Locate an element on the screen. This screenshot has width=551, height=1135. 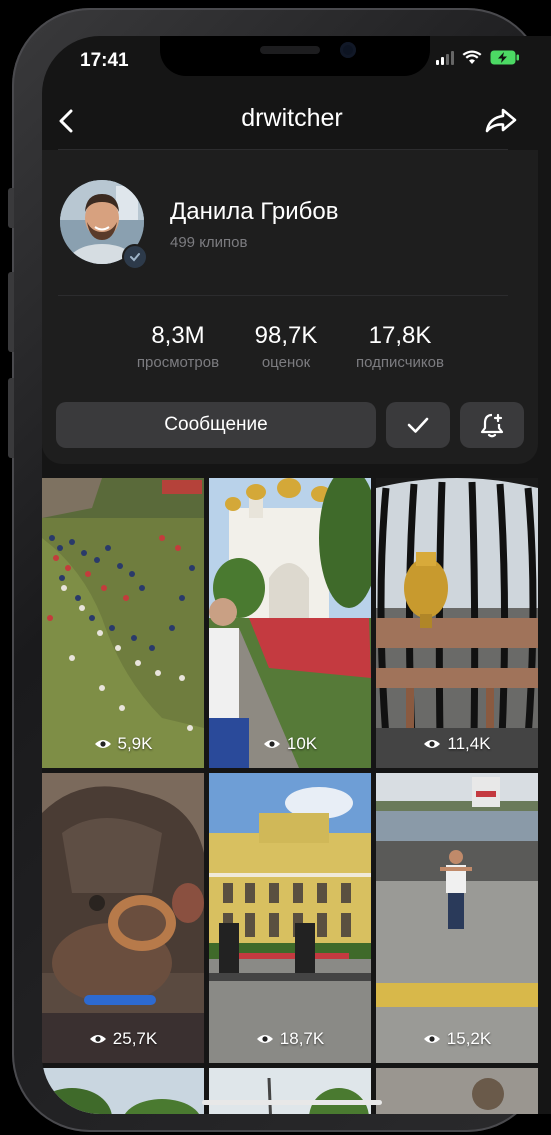
view-count-value: 15,2K is located at coordinates (469, 1038).